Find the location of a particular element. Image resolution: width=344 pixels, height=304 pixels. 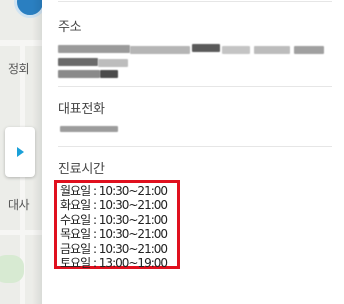

hours-row: 금요일 : 10:30~21:00 is located at coordinates (114, 248).